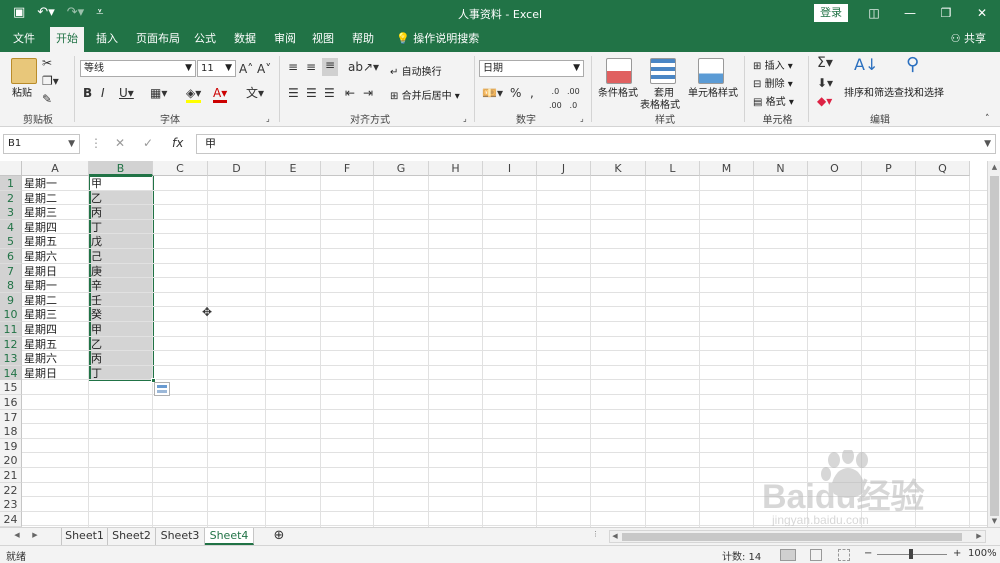  What do you see at coordinates (596, 144) in the screenshot?
I see `formula-input: 甲 ▼` at bounding box center [596, 144].